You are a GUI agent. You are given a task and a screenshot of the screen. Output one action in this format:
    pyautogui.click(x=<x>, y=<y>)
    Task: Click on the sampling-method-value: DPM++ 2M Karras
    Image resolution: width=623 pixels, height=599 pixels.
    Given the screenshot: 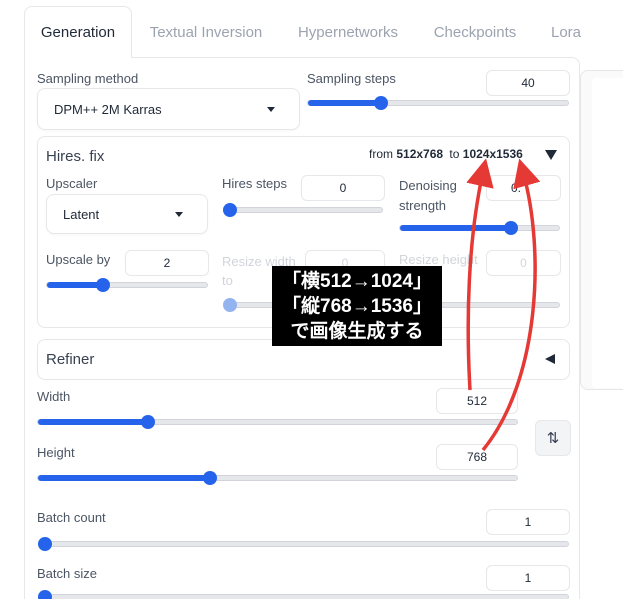 What is the action you would take?
    pyautogui.click(x=108, y=109)
    